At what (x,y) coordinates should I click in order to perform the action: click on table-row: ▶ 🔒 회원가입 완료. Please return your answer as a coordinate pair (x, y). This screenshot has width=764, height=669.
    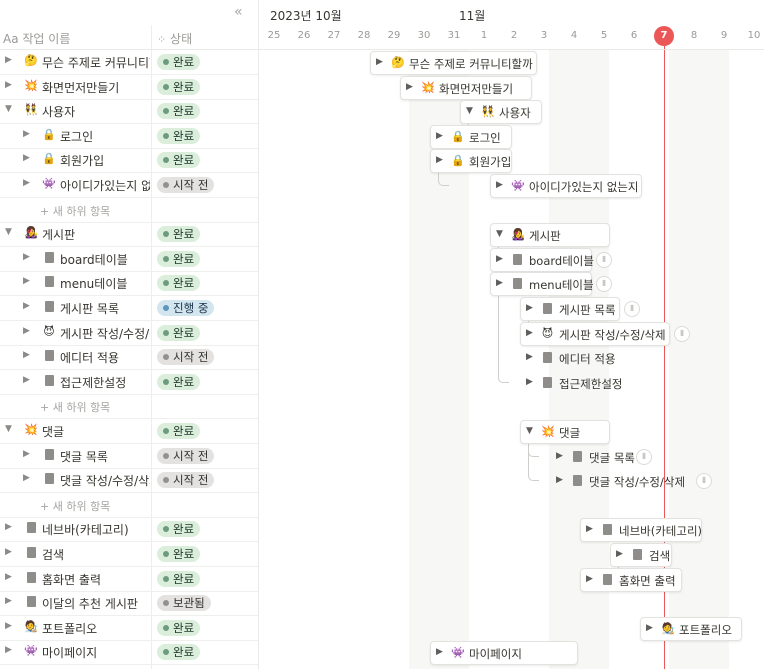
    Looking at the image, I should click on (129, 161).